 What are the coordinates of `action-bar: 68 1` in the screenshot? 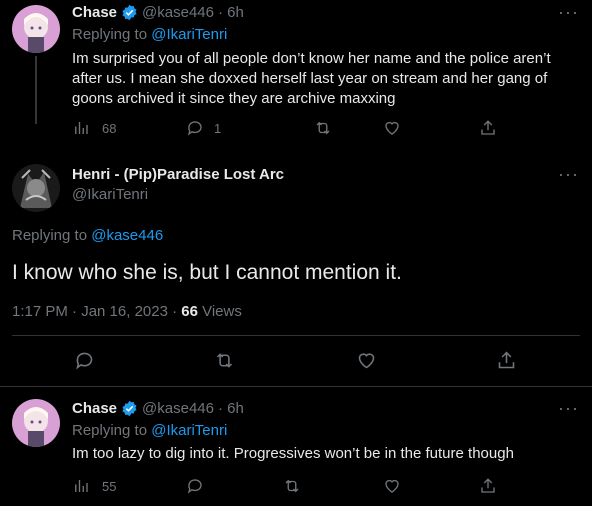 It's located at (322, 129).